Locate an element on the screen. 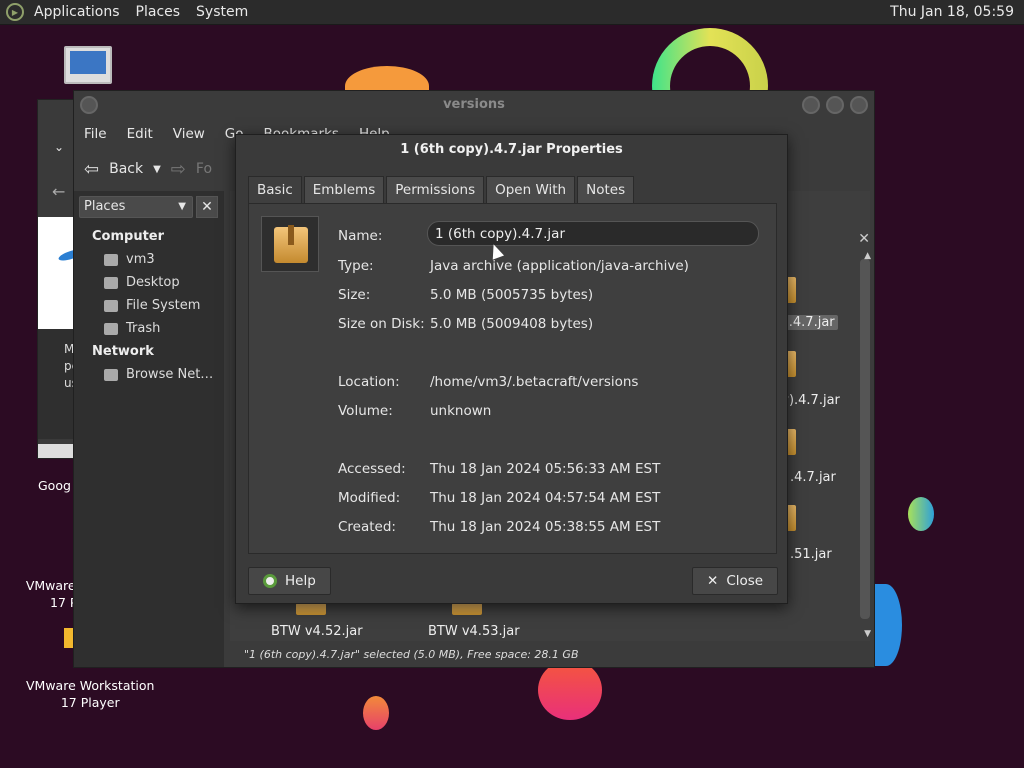  file-item-label: BTW v4.53.jar is located at coordinates (474, 631).